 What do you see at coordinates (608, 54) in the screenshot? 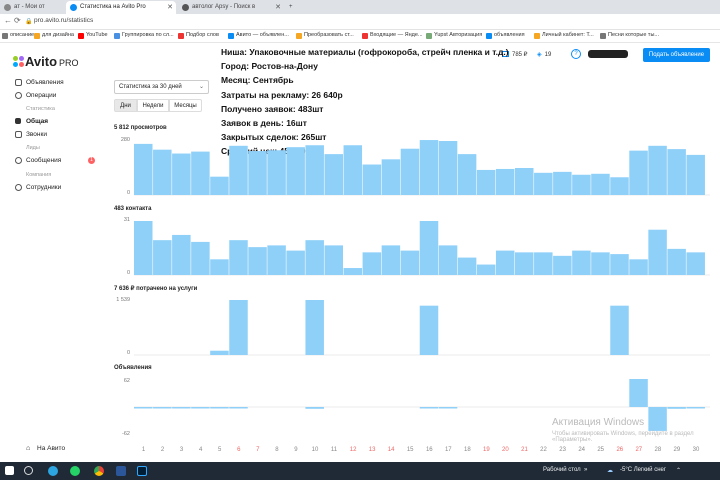
I see `profile-name-redacted` at bounding box center [608, 54].